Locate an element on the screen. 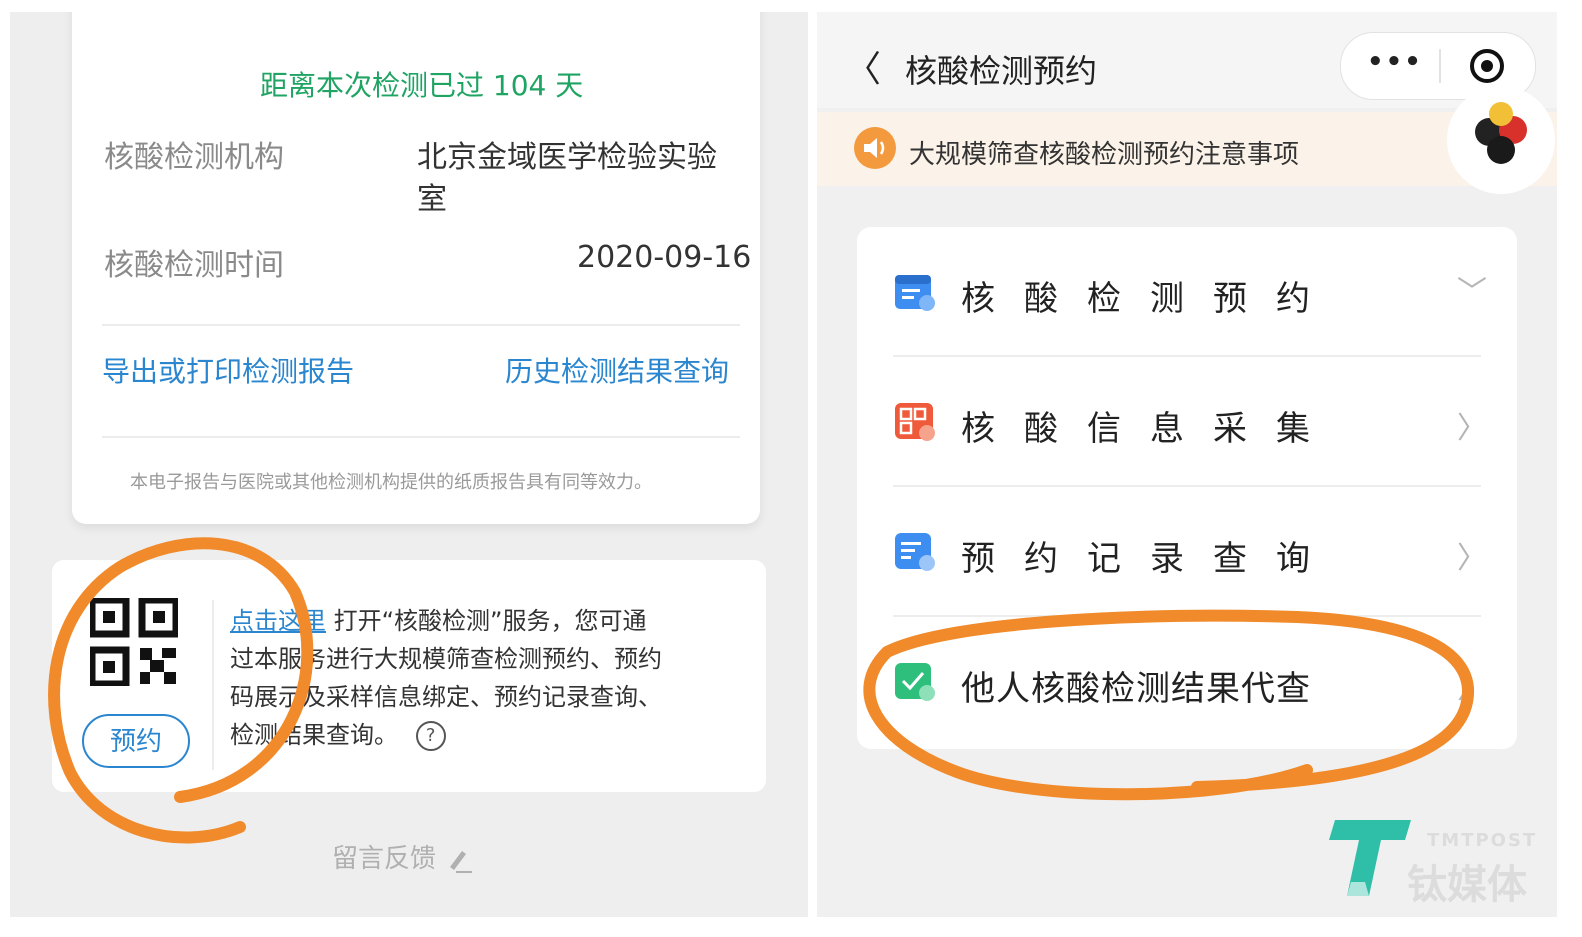  watermark-cn: 钛媒体 is located at coordinates (1467, 885).